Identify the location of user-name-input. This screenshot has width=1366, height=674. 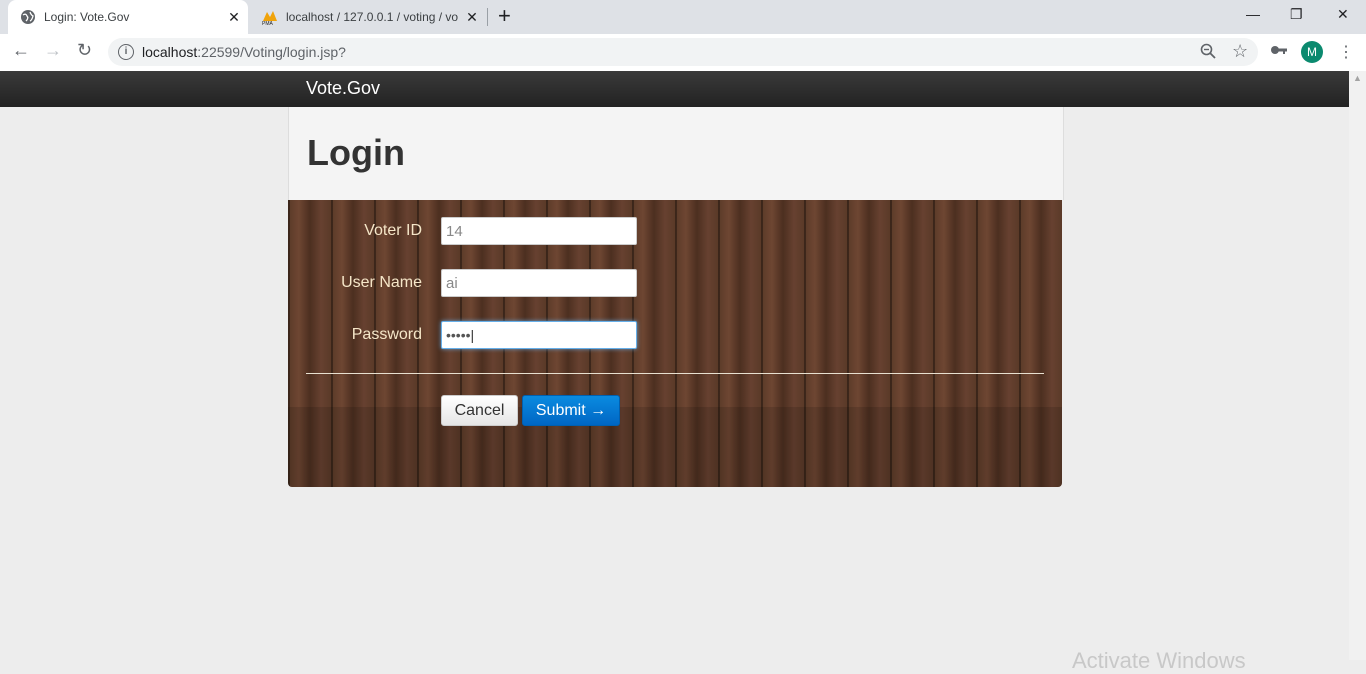
(539, 283).